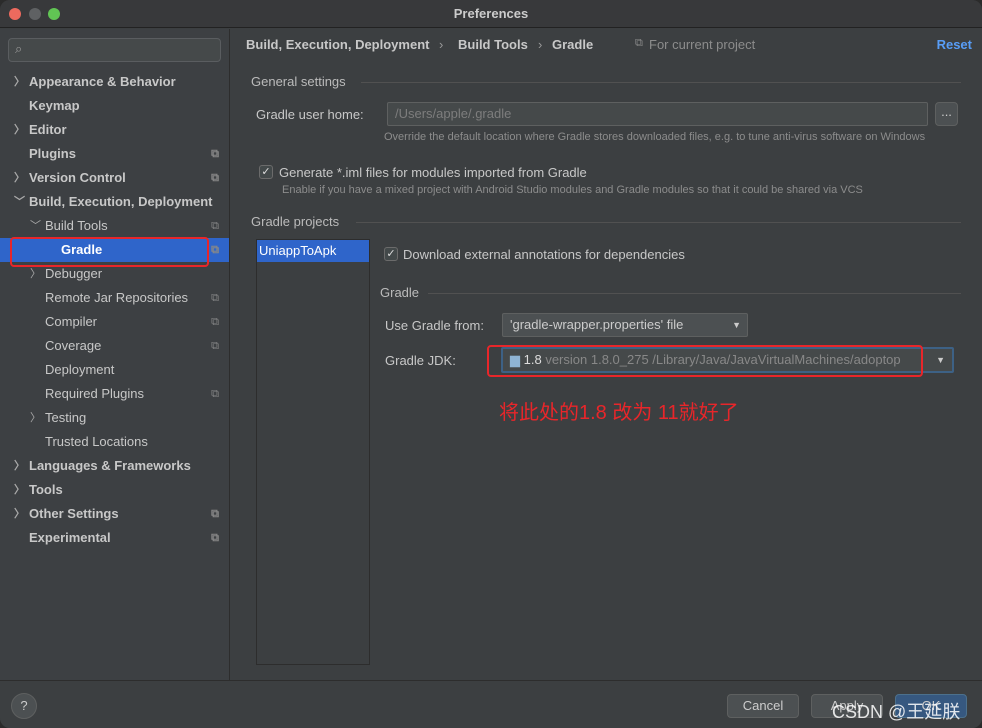 This screenshot has height=728, width=982. What do you see at coordinates (114, 50) in the screenshot?
I see `search-input: ⌕` at bounding box center [114, 50].